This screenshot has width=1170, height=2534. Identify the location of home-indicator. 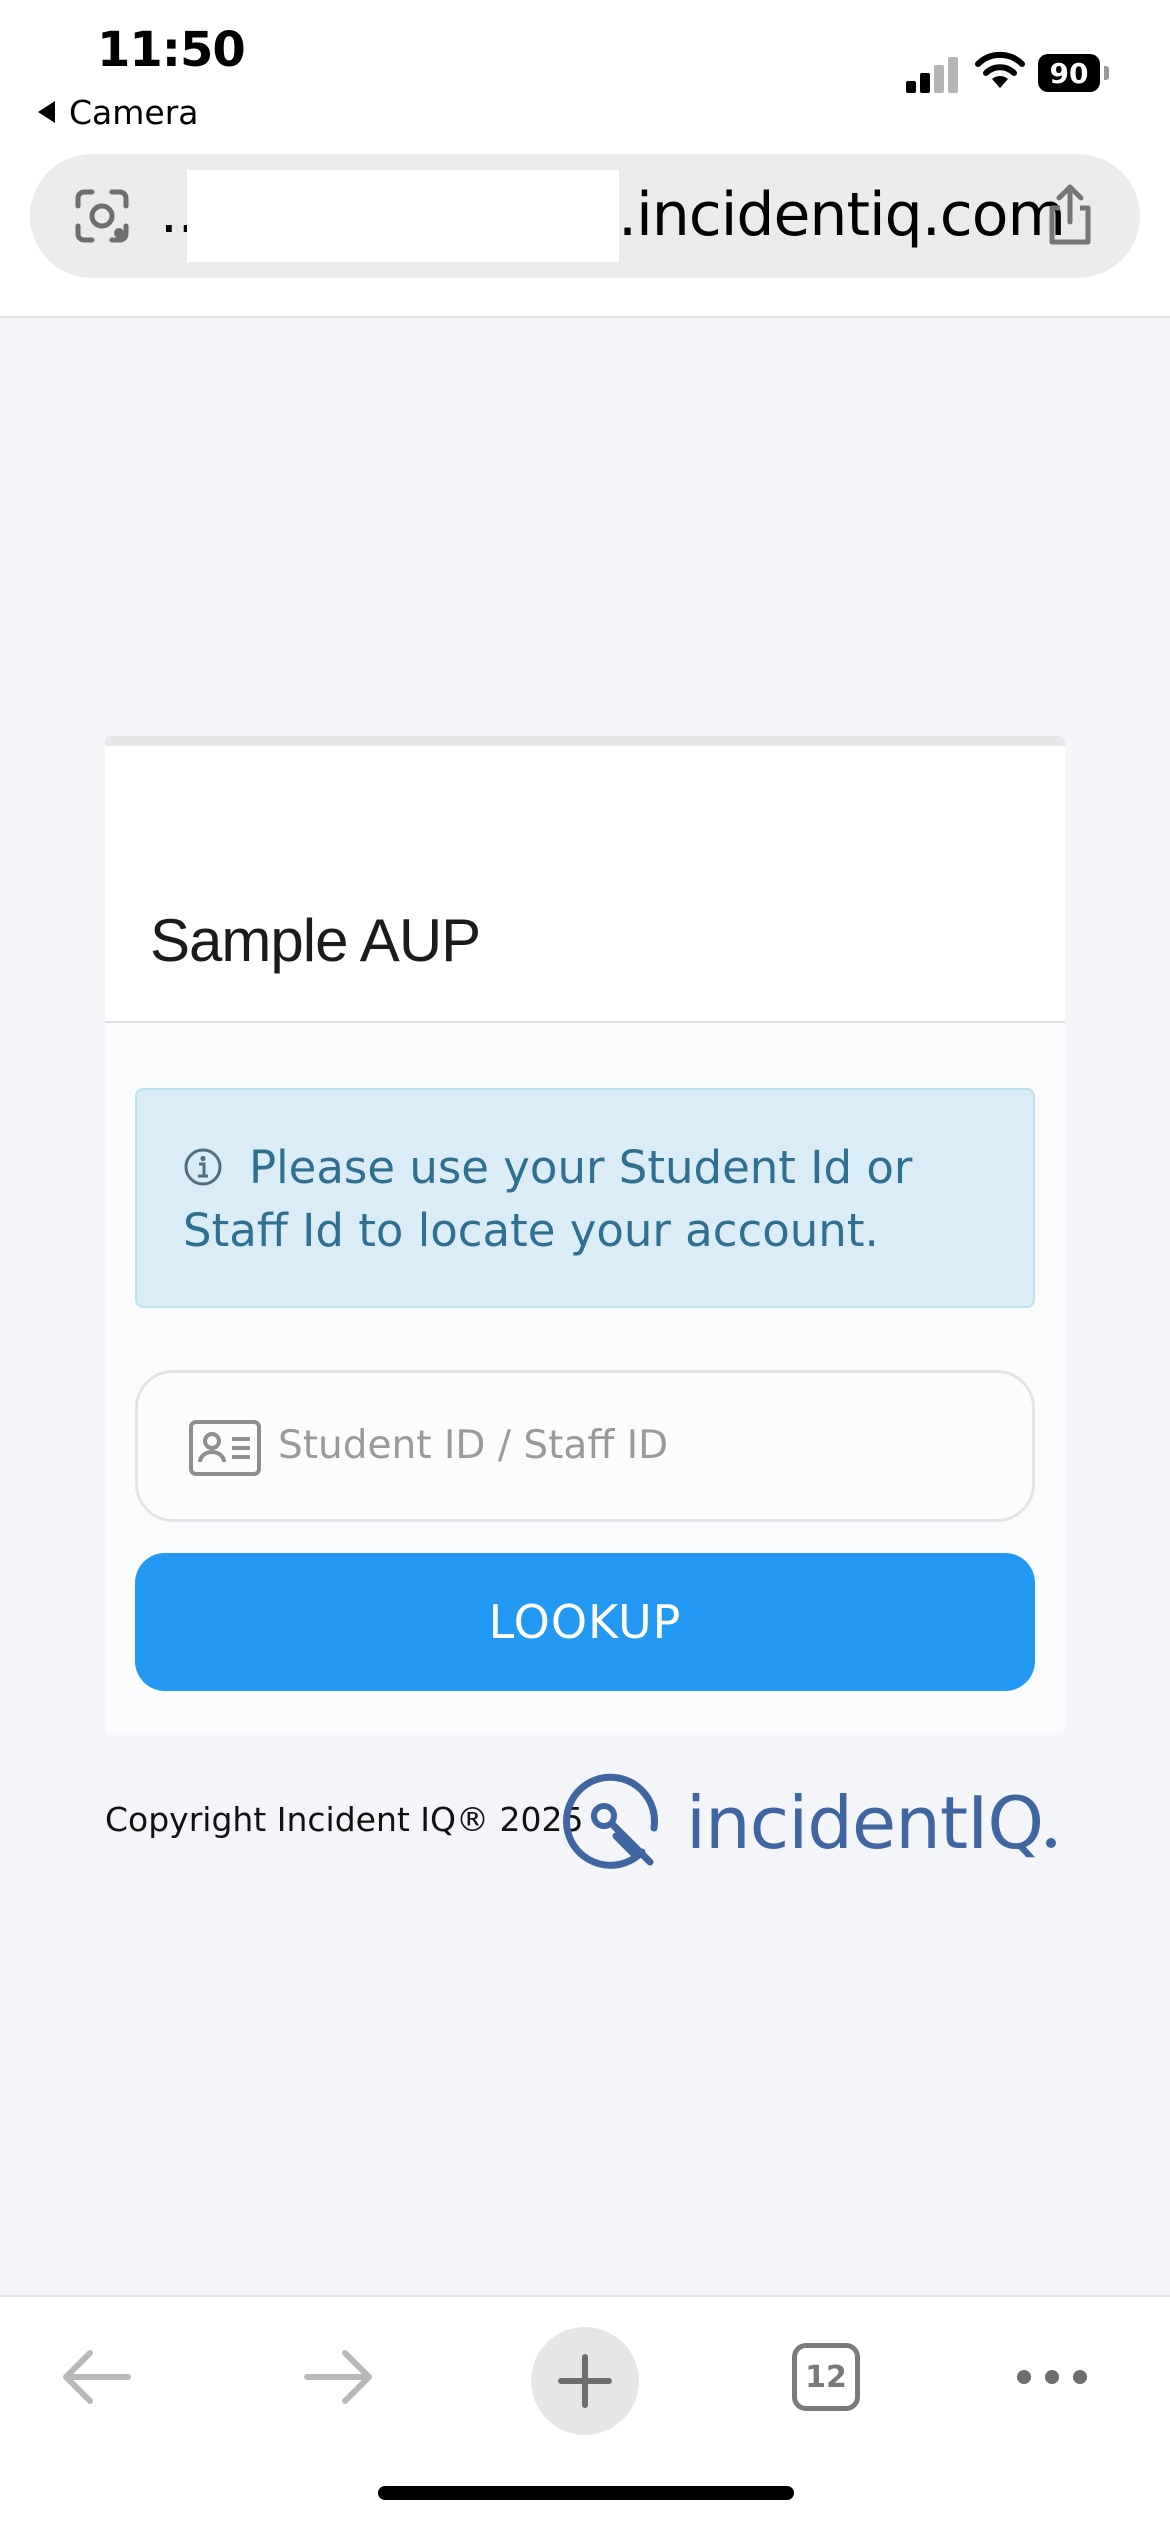
(586, 2493).